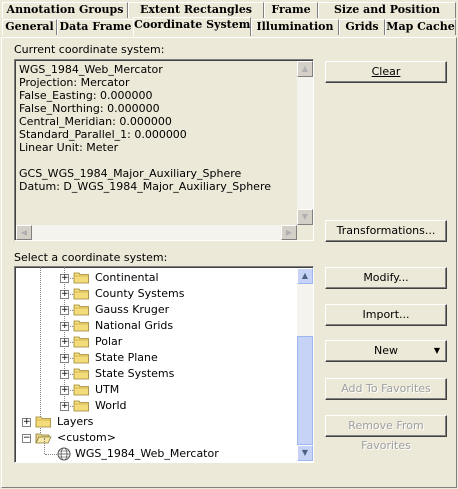 Image resolution: width=458 pixels, height=489 pixels. What do you see at coordinates (65, 10) in the screenshot?
I see `tab-annotation-groups: Annotation Groups` at bounding box center [65, 10].